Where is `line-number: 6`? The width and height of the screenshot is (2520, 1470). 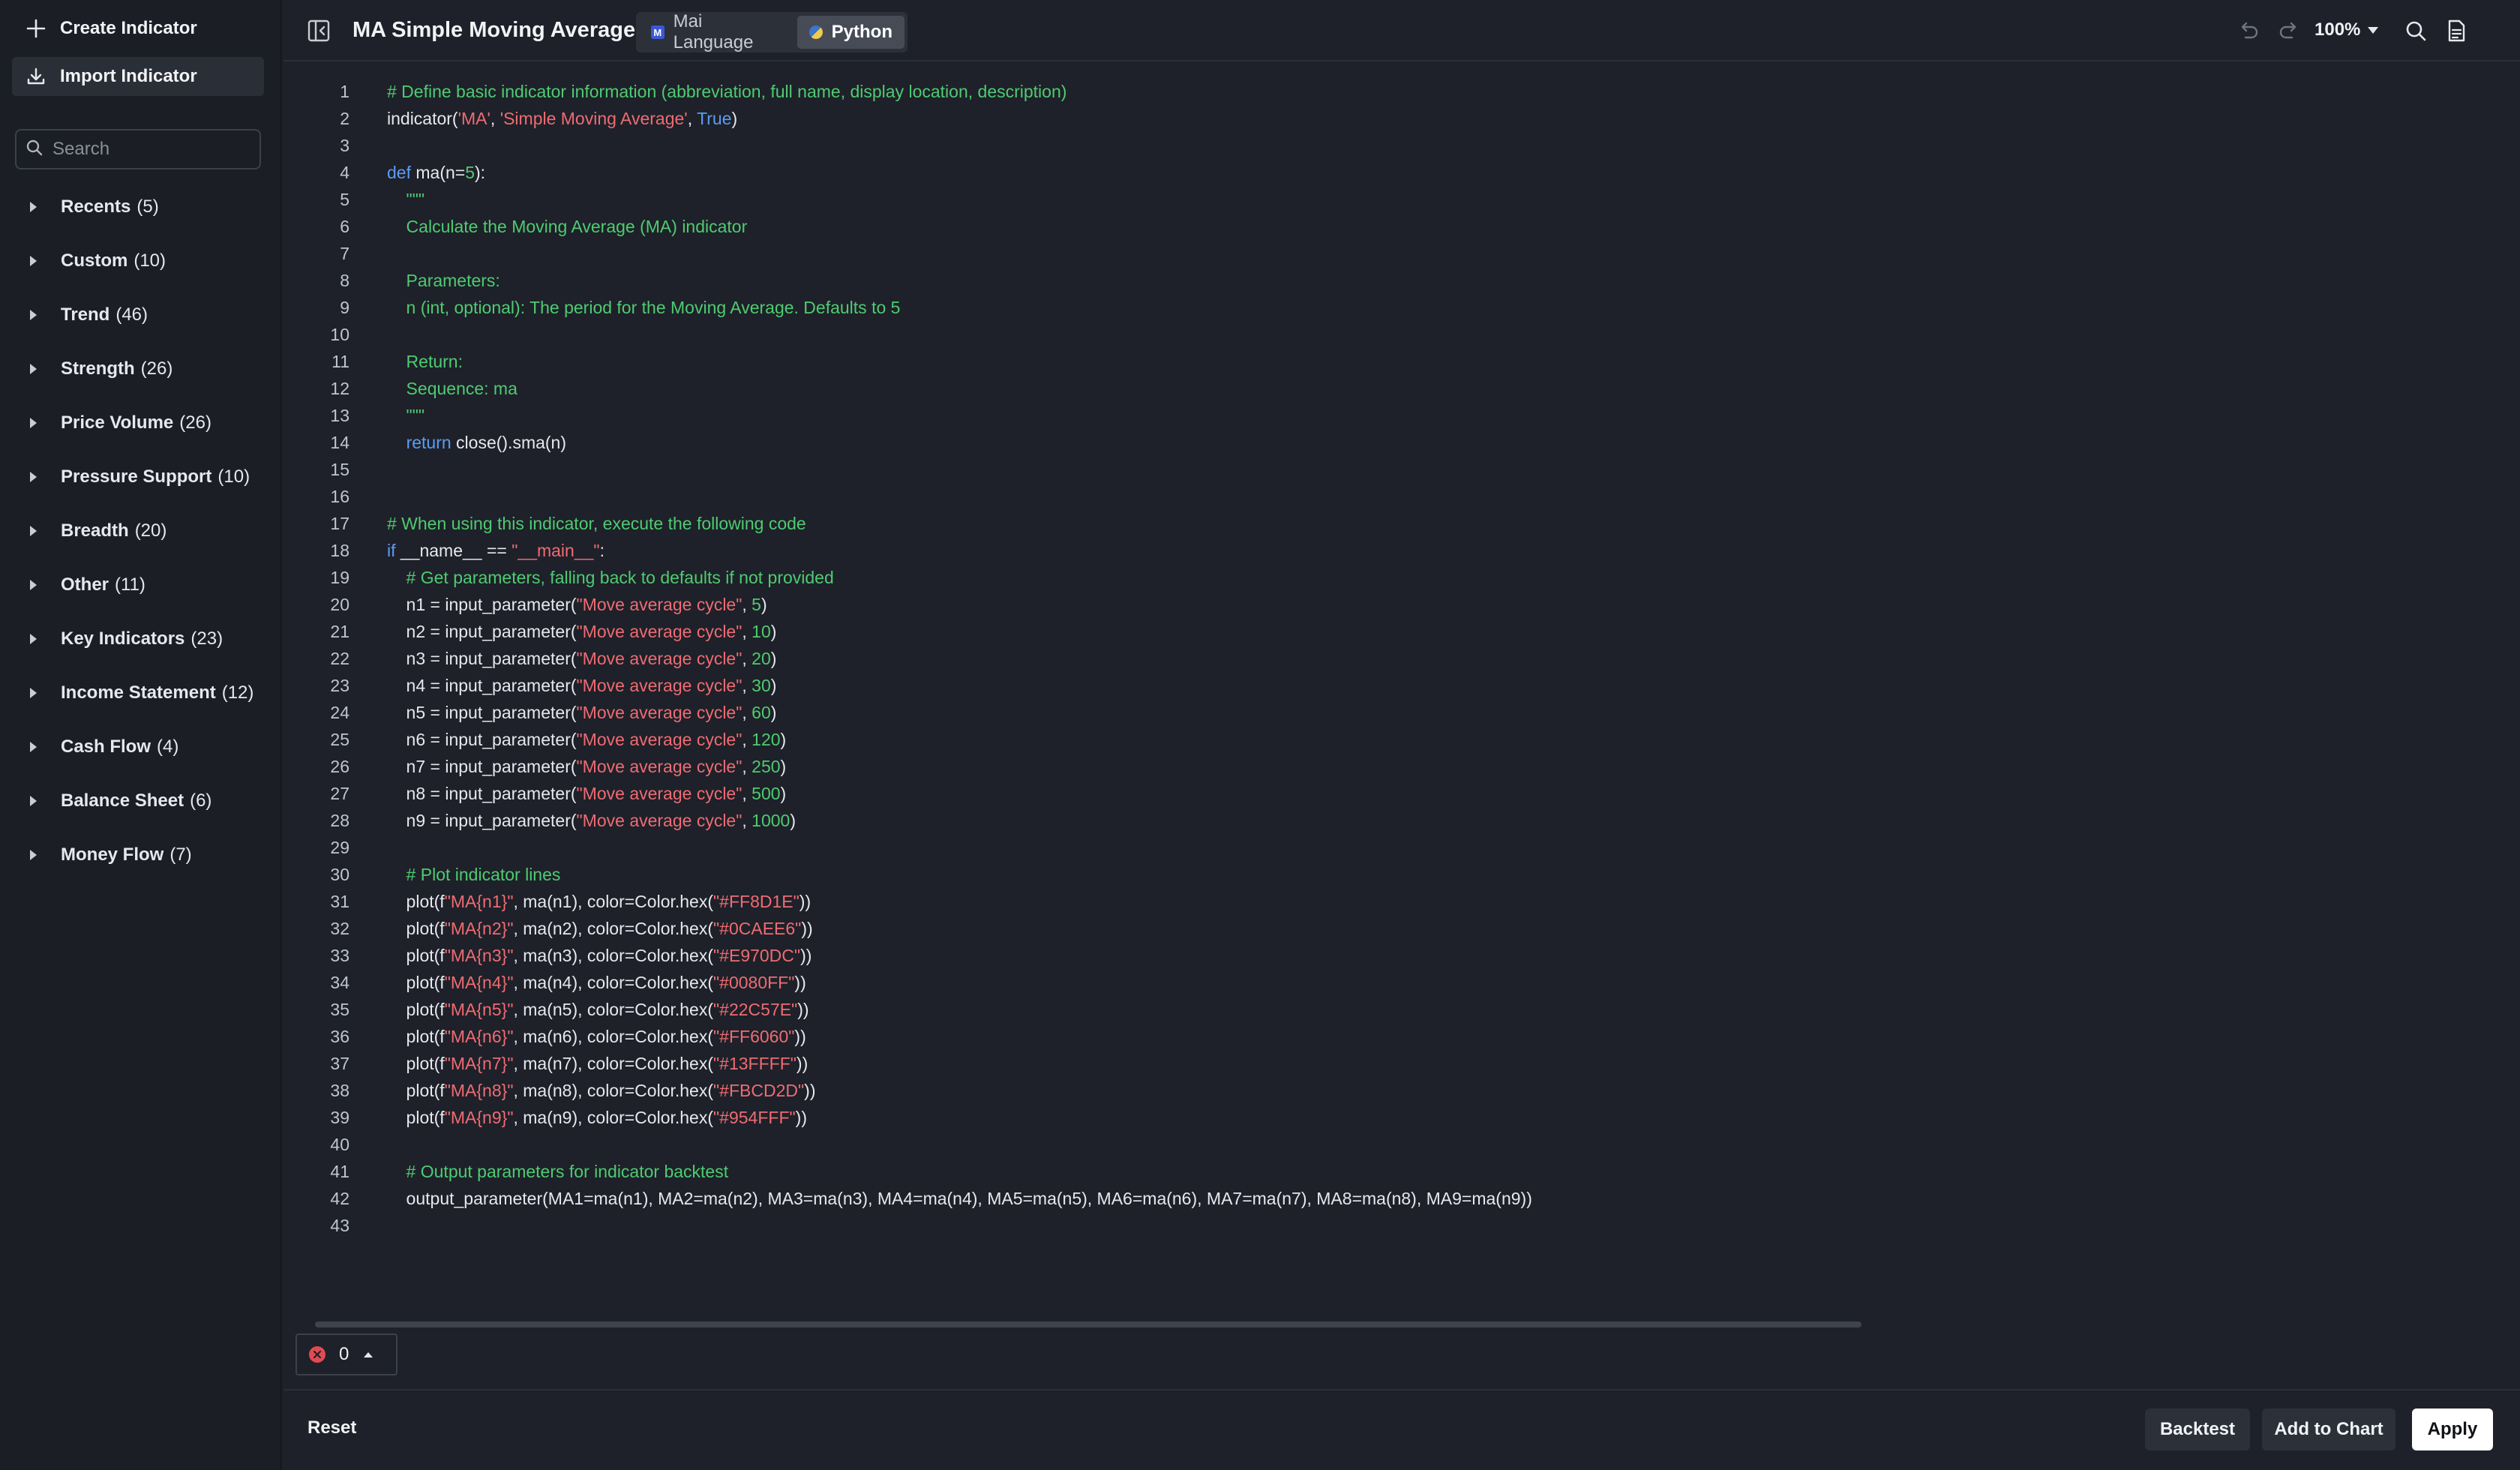
line-number: 6 is located at coordinates (345, 226).